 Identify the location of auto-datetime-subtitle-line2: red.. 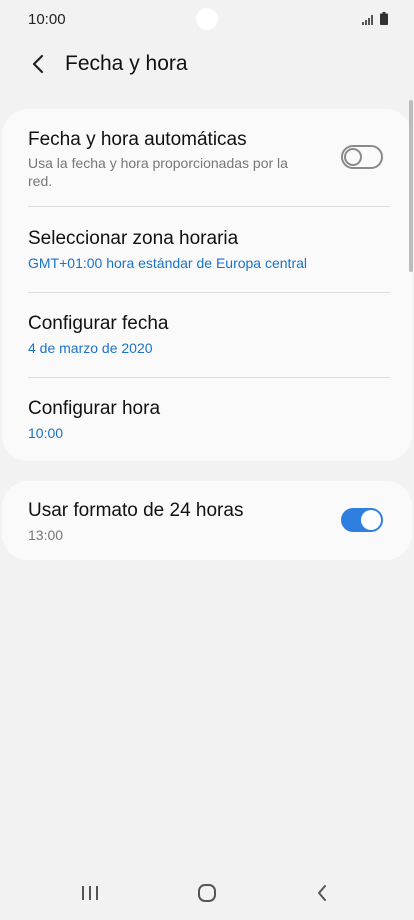
(40, 181).